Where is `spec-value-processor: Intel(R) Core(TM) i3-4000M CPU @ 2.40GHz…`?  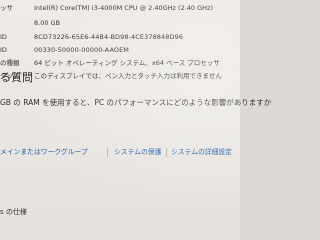
spec-value-processor: Intel(R) Core(TM) i3-4000M CPU @ 2.40GHz… is located at coordinates (123, 8).